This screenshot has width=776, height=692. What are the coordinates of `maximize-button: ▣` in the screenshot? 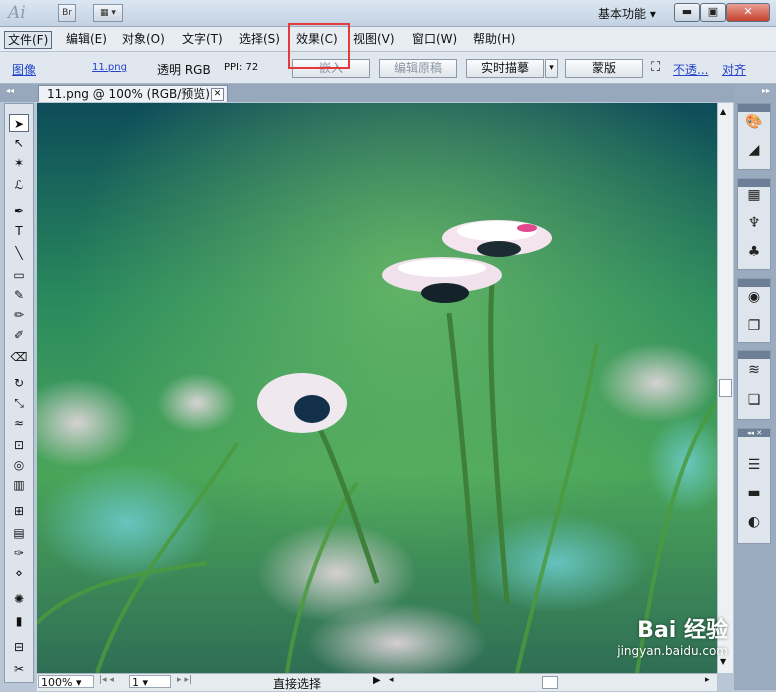 It's located at (713, 12).